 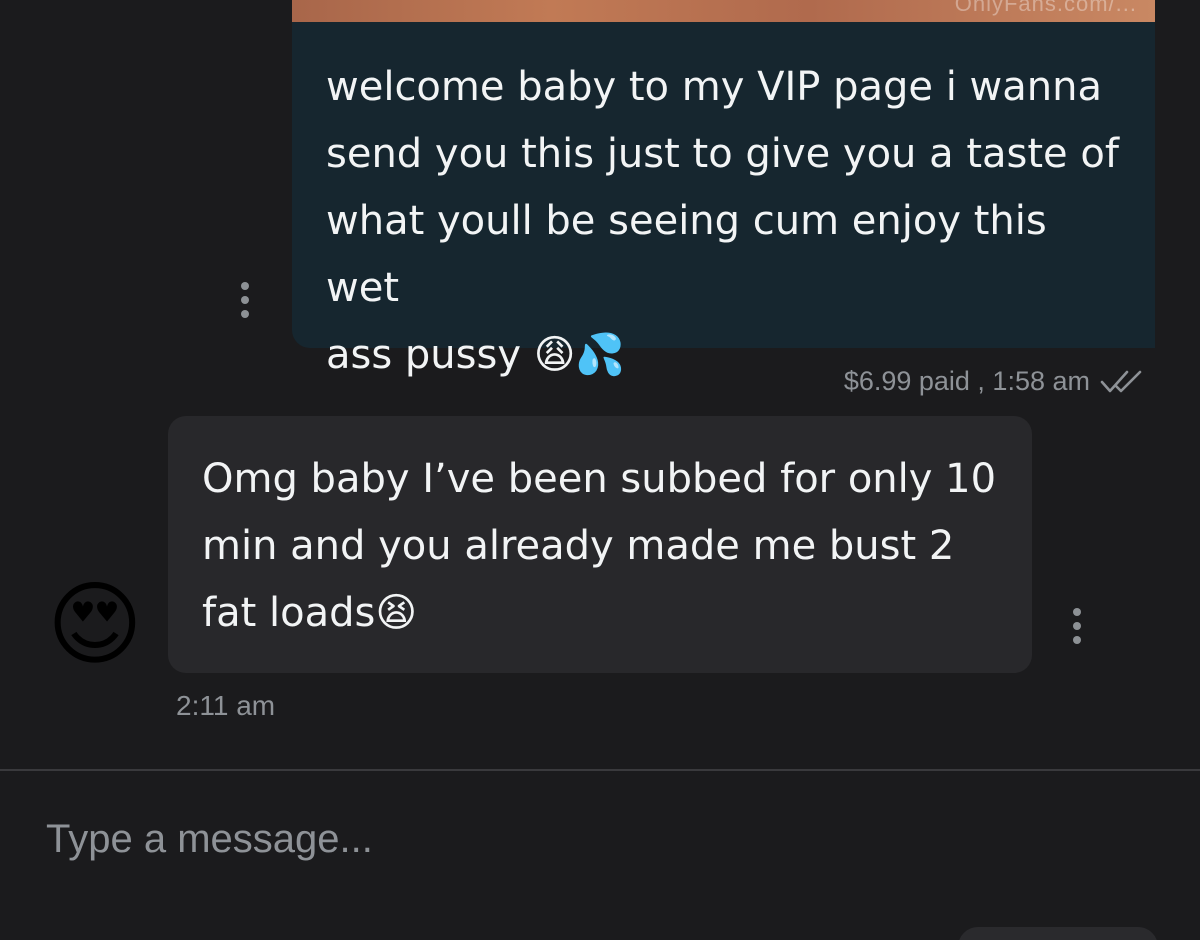 I want to click on sent-message-status: $6.99 paid , 1:58 am, so click(x=966, y=381).